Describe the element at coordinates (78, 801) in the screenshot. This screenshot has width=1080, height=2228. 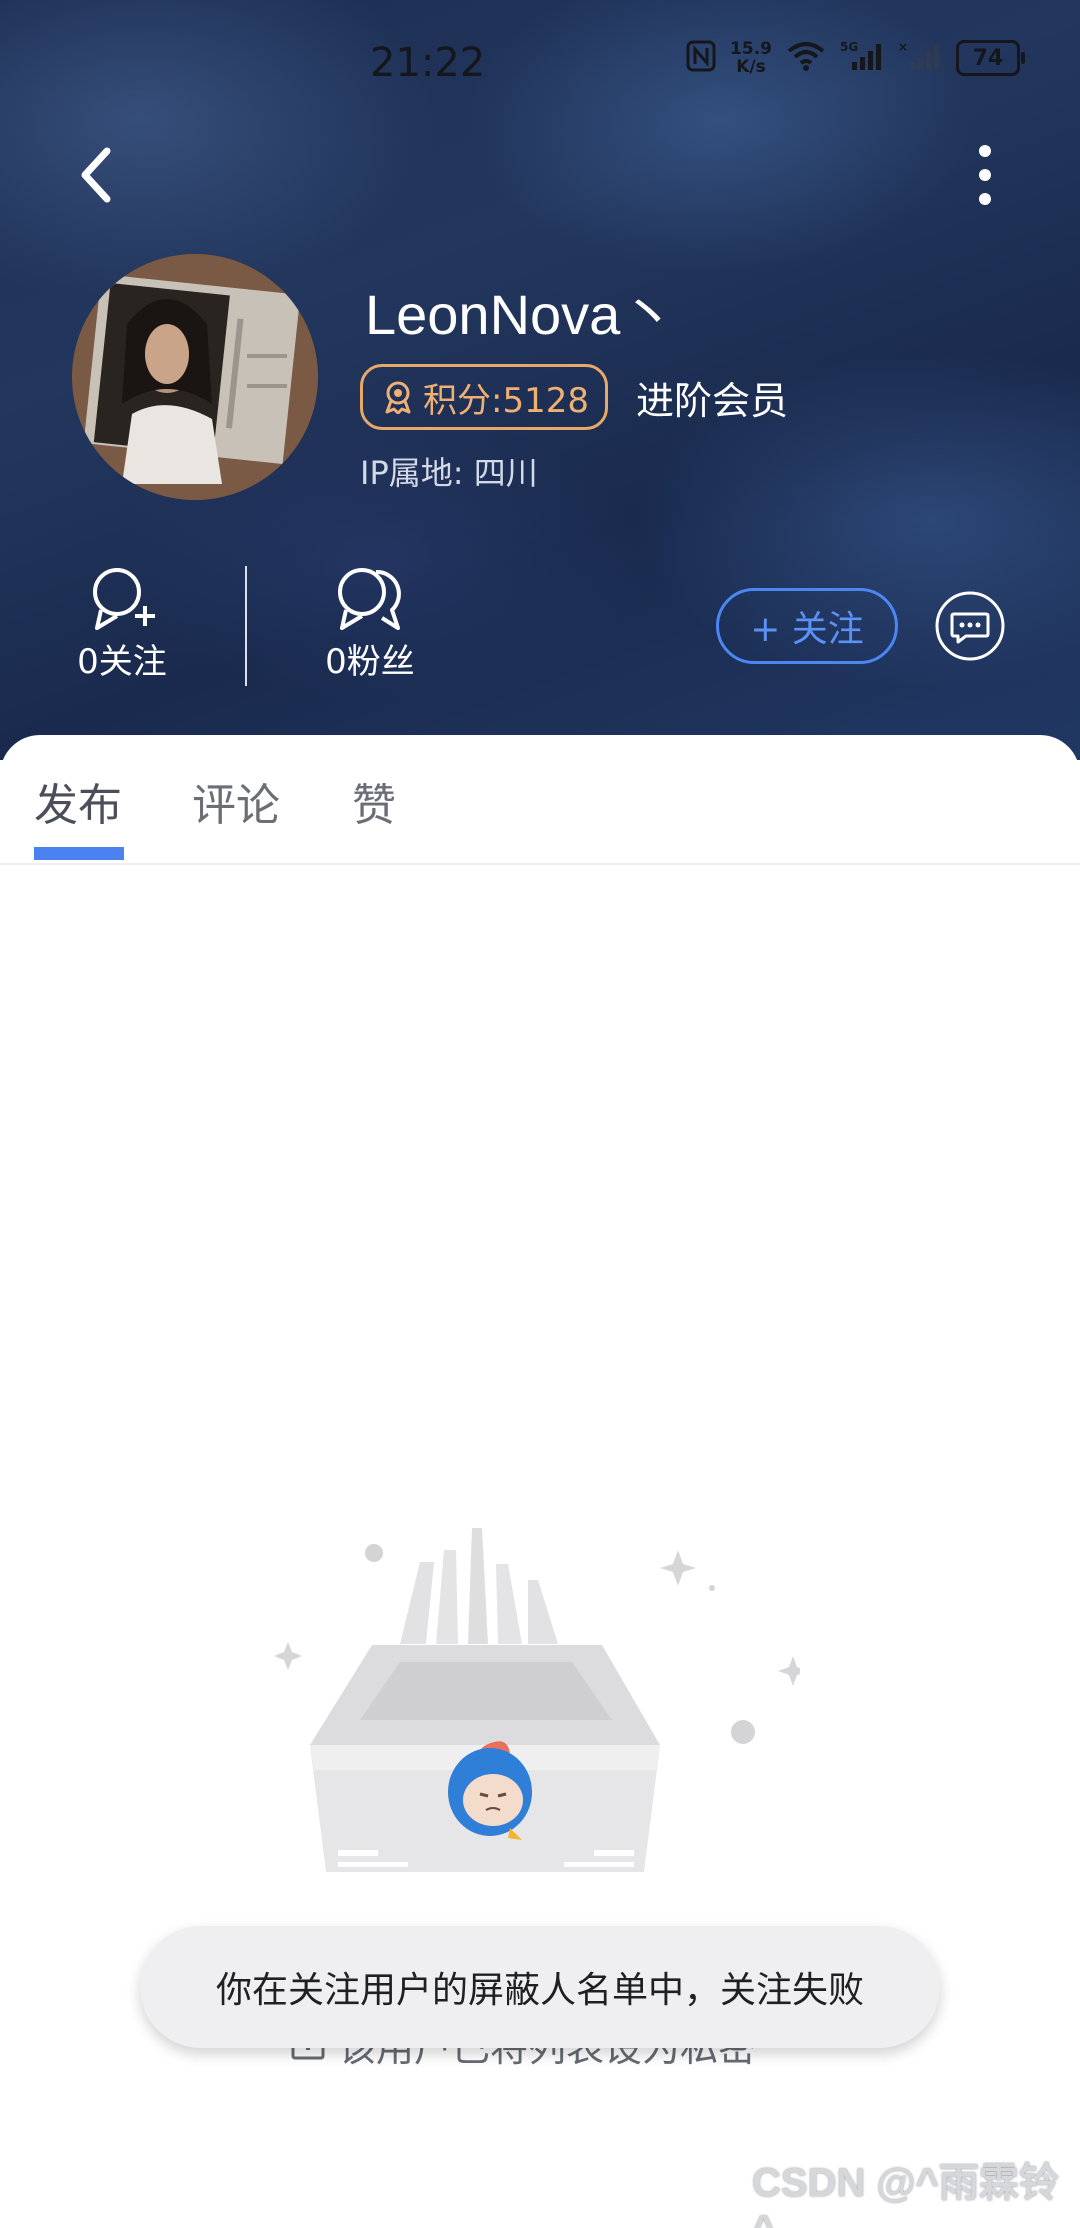
I see `tab-posts: 发布` at that location.